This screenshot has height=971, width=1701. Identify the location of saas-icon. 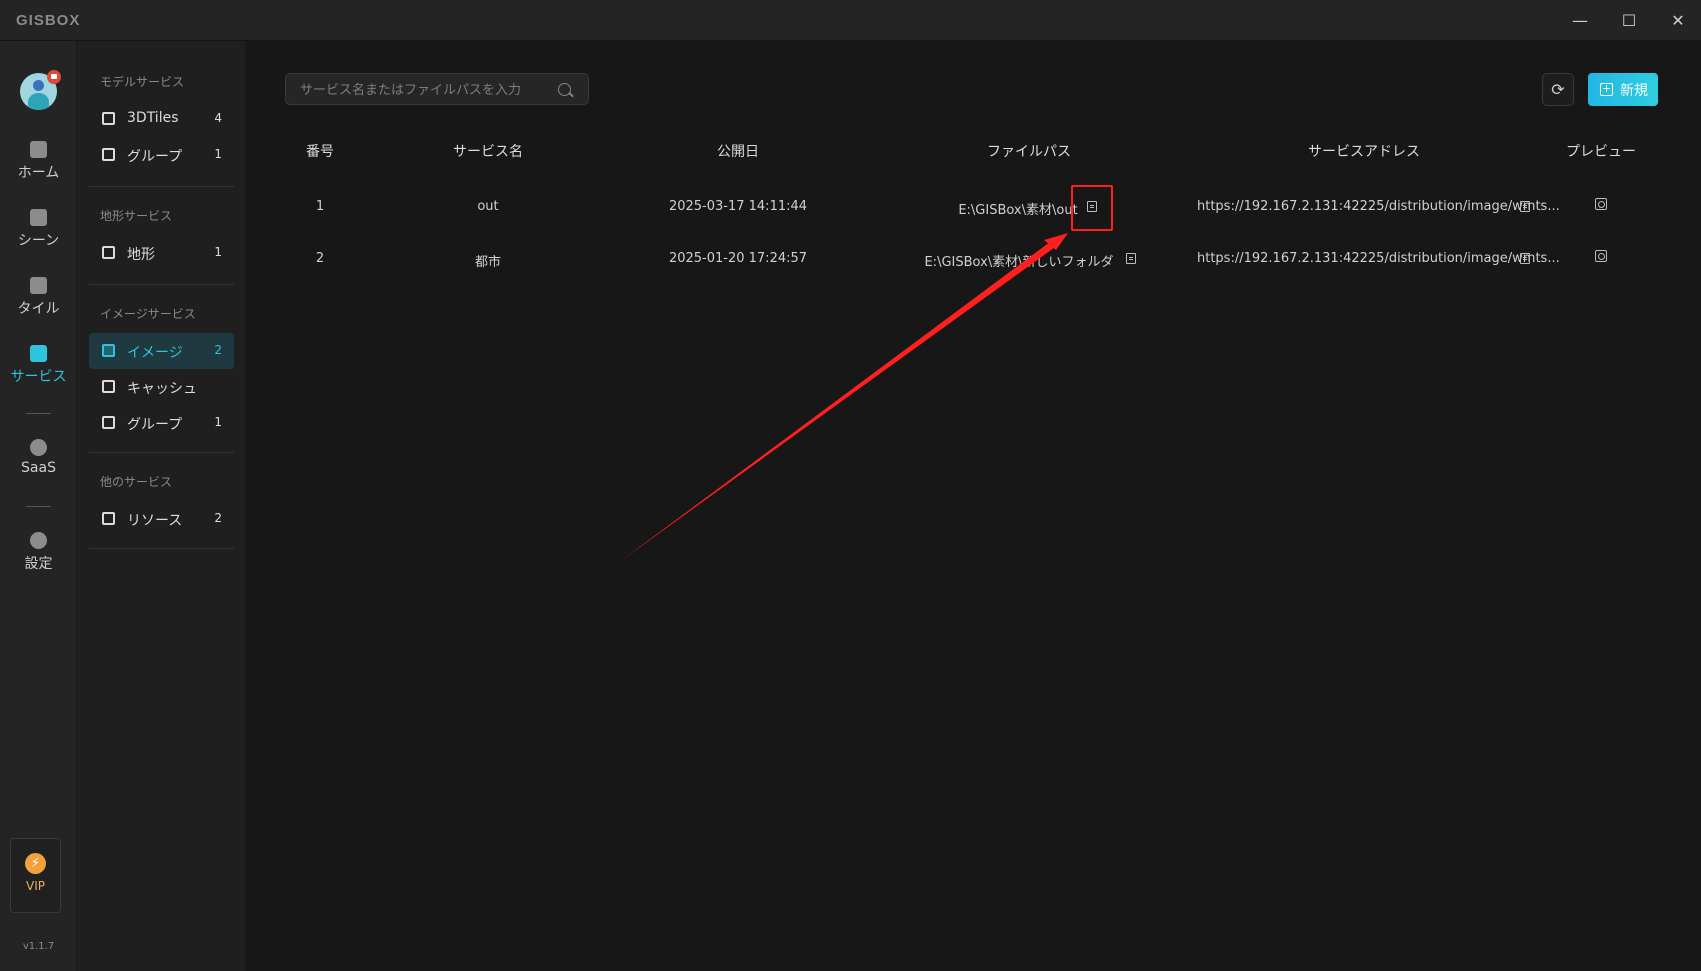
(38, 447).